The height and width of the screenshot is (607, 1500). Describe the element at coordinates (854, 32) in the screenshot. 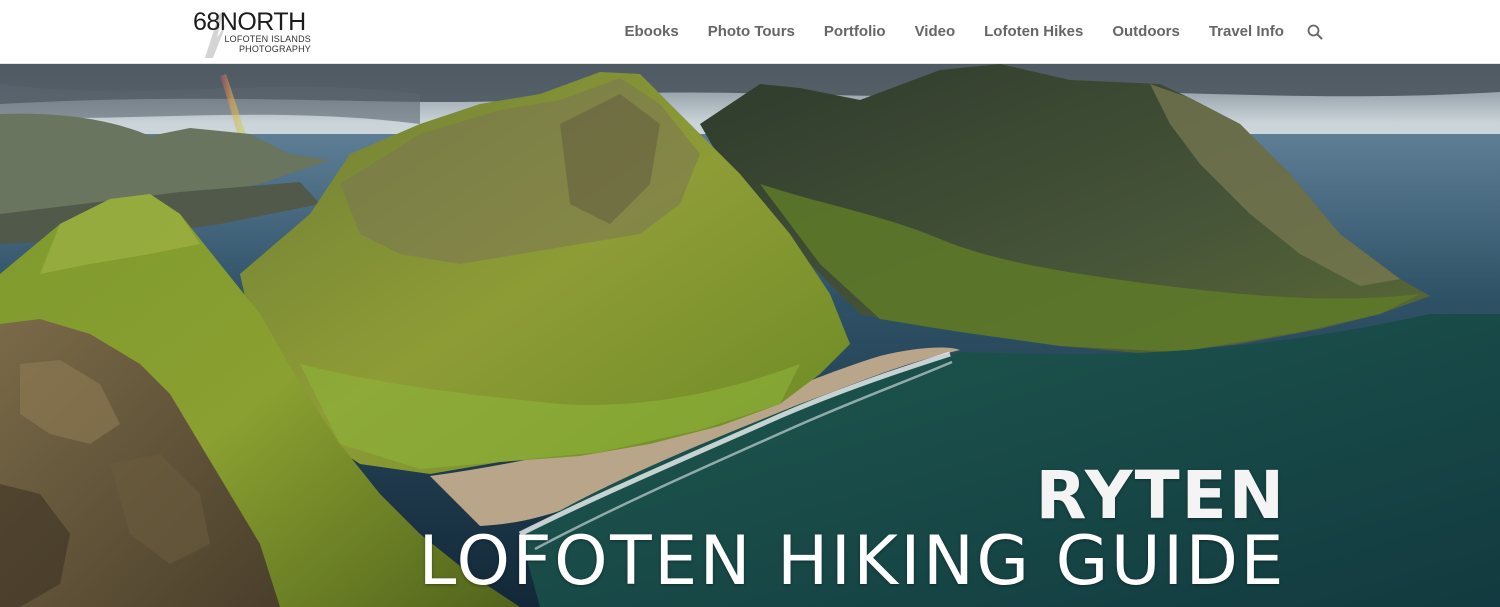

I see `nav-portfolio: Portfolio` at that location.